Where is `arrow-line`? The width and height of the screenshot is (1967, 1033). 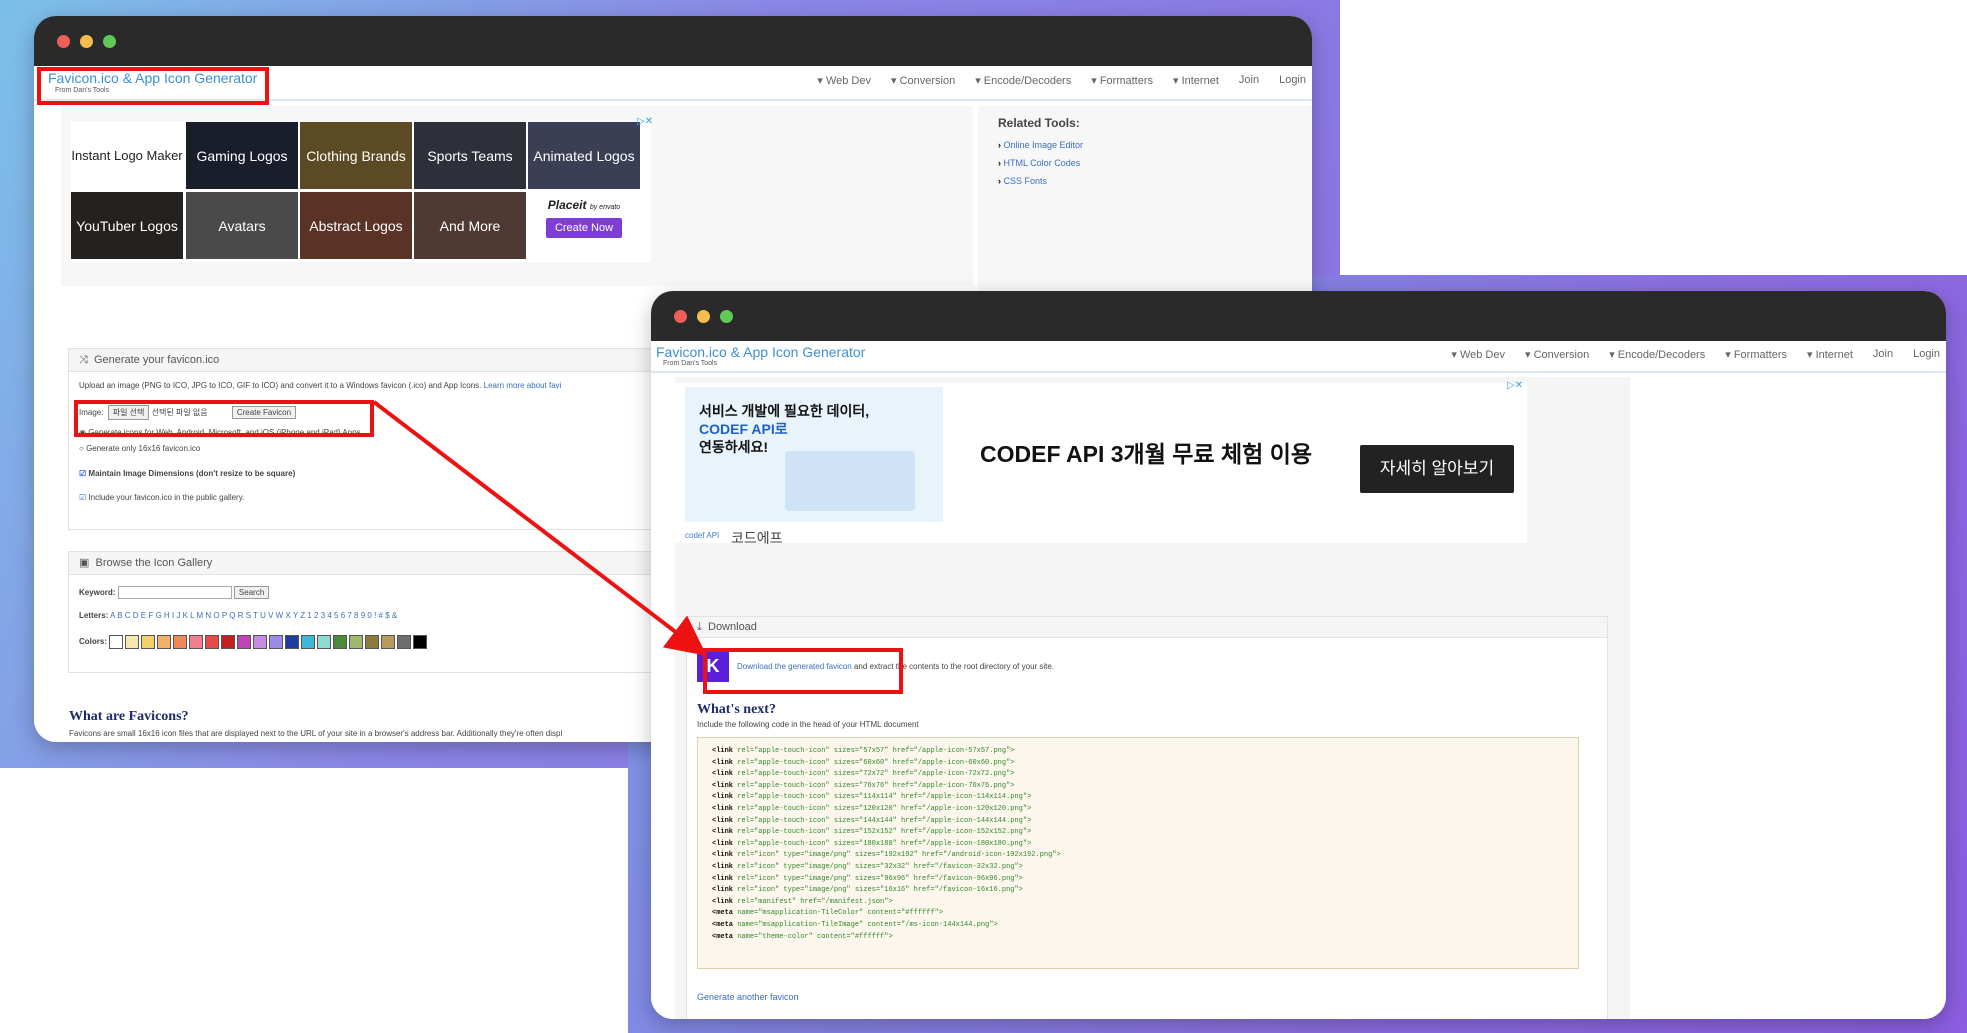
arrow-line is located at coordinates (539, 528).